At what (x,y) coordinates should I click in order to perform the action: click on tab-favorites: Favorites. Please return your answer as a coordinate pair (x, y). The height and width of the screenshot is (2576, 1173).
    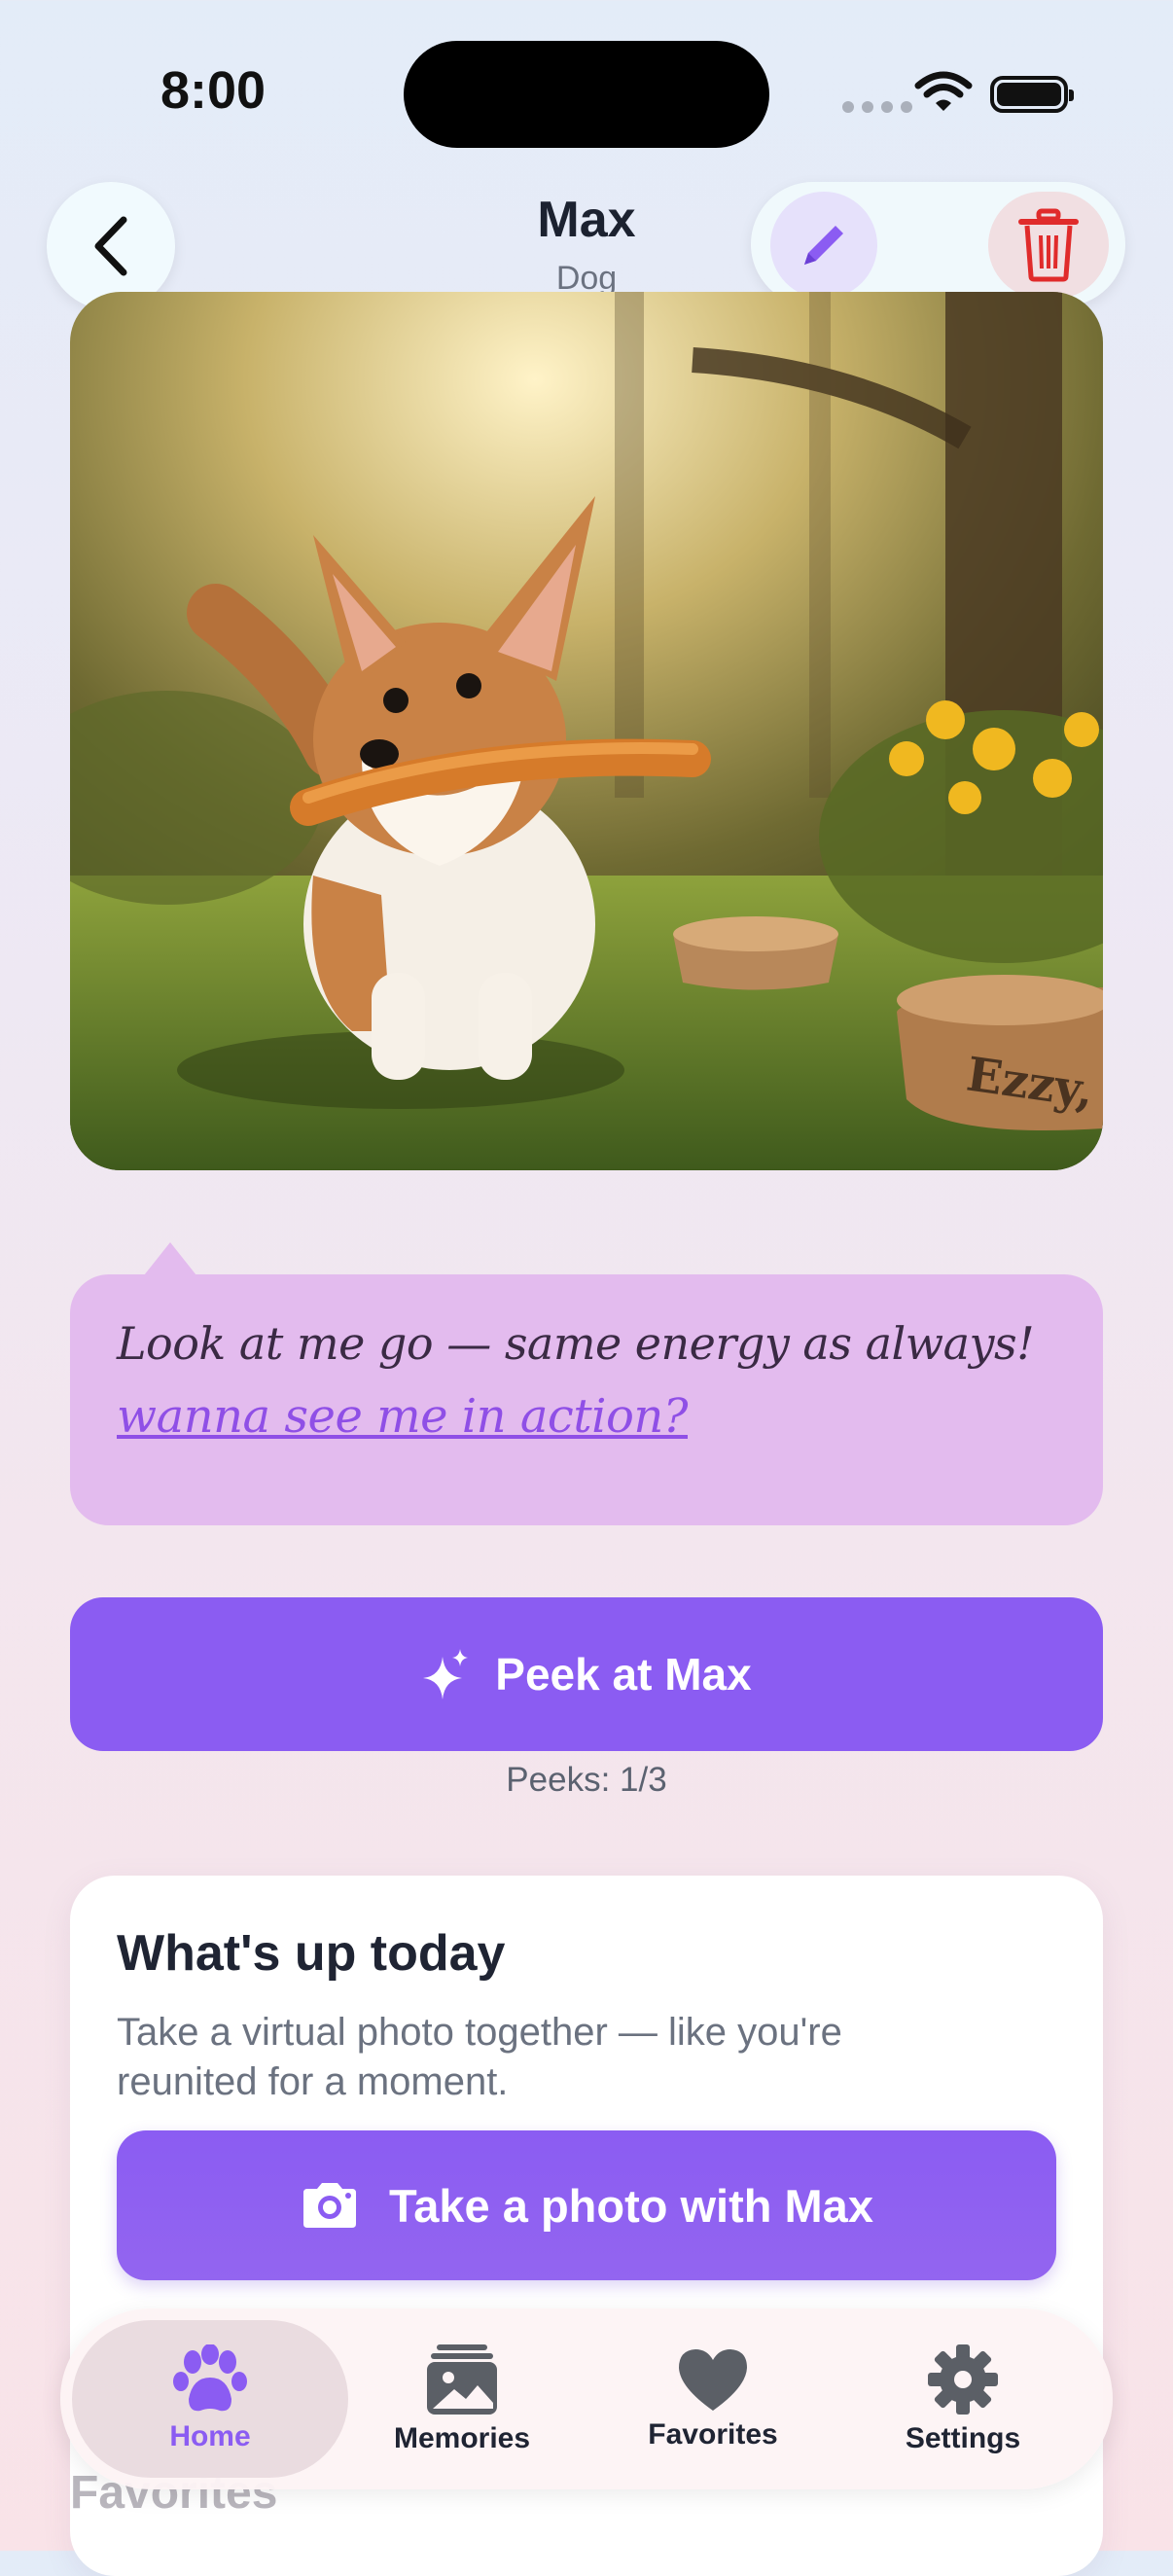
    Looking at the image, I should click on (713, 2399).